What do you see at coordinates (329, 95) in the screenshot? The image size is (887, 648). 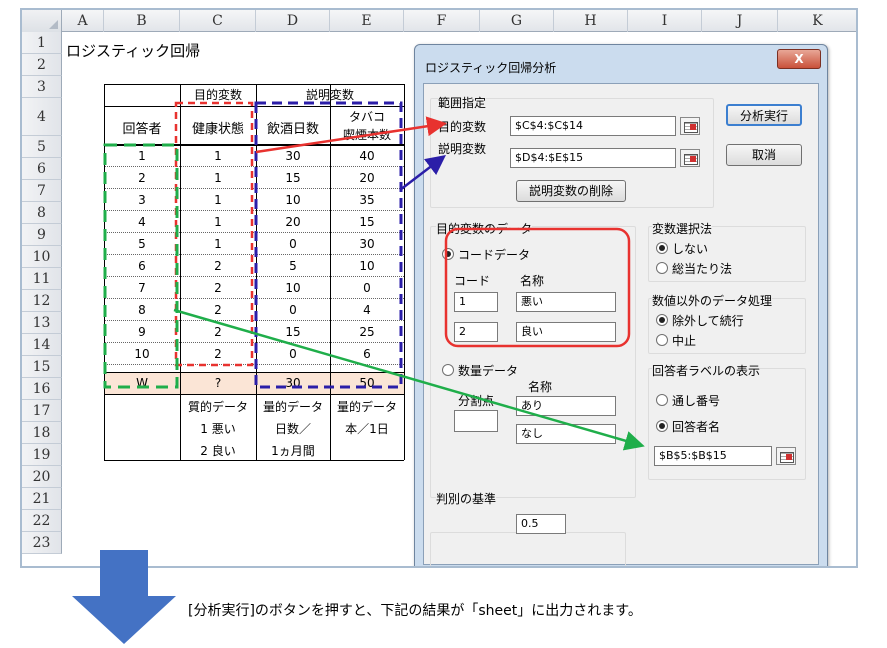 I see `header-explanatory: 説明変数` at bounding box center [329, 95].